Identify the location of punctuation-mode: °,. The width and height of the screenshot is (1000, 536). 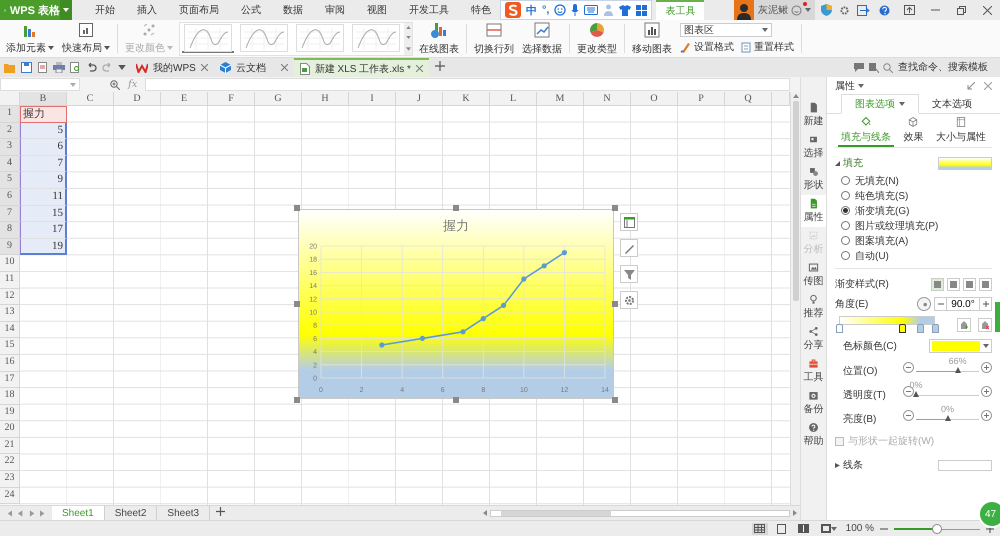
(546, 10).